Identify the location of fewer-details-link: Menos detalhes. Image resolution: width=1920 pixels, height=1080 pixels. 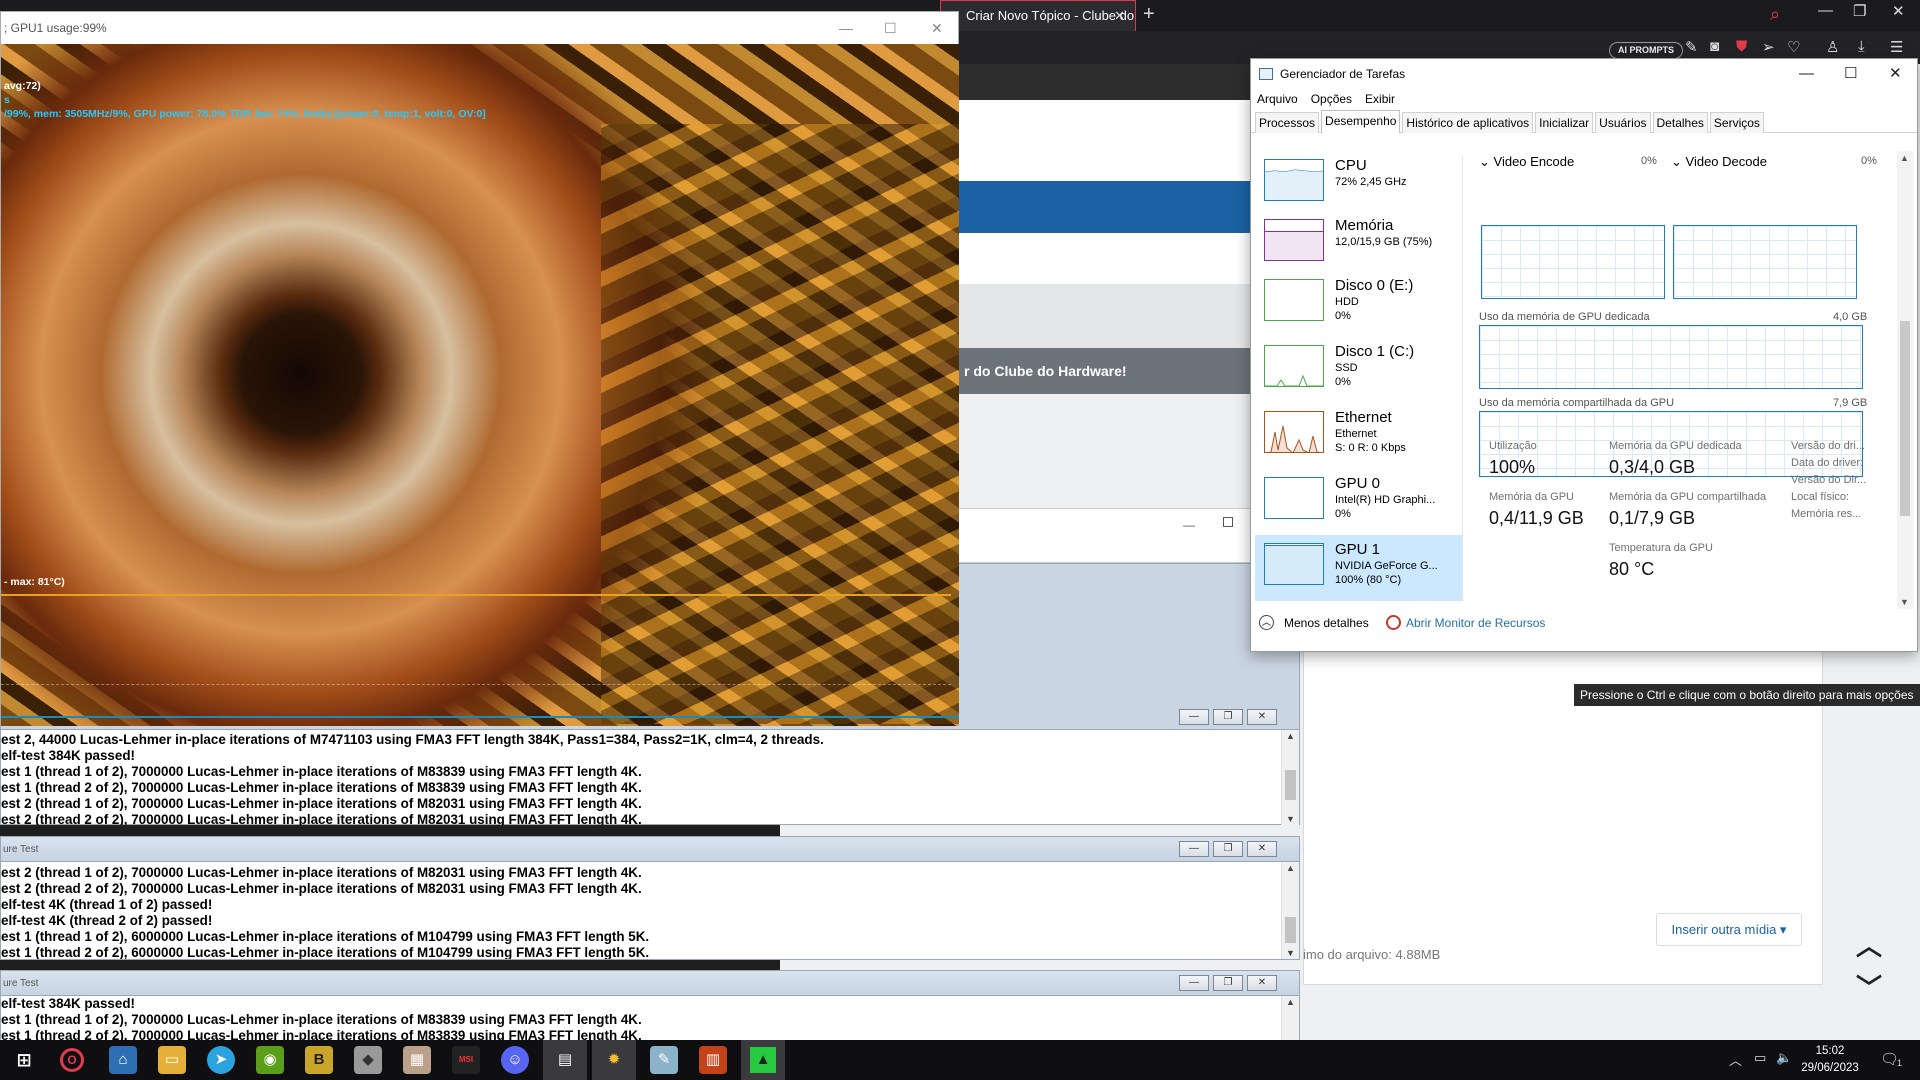
(1326, 623).